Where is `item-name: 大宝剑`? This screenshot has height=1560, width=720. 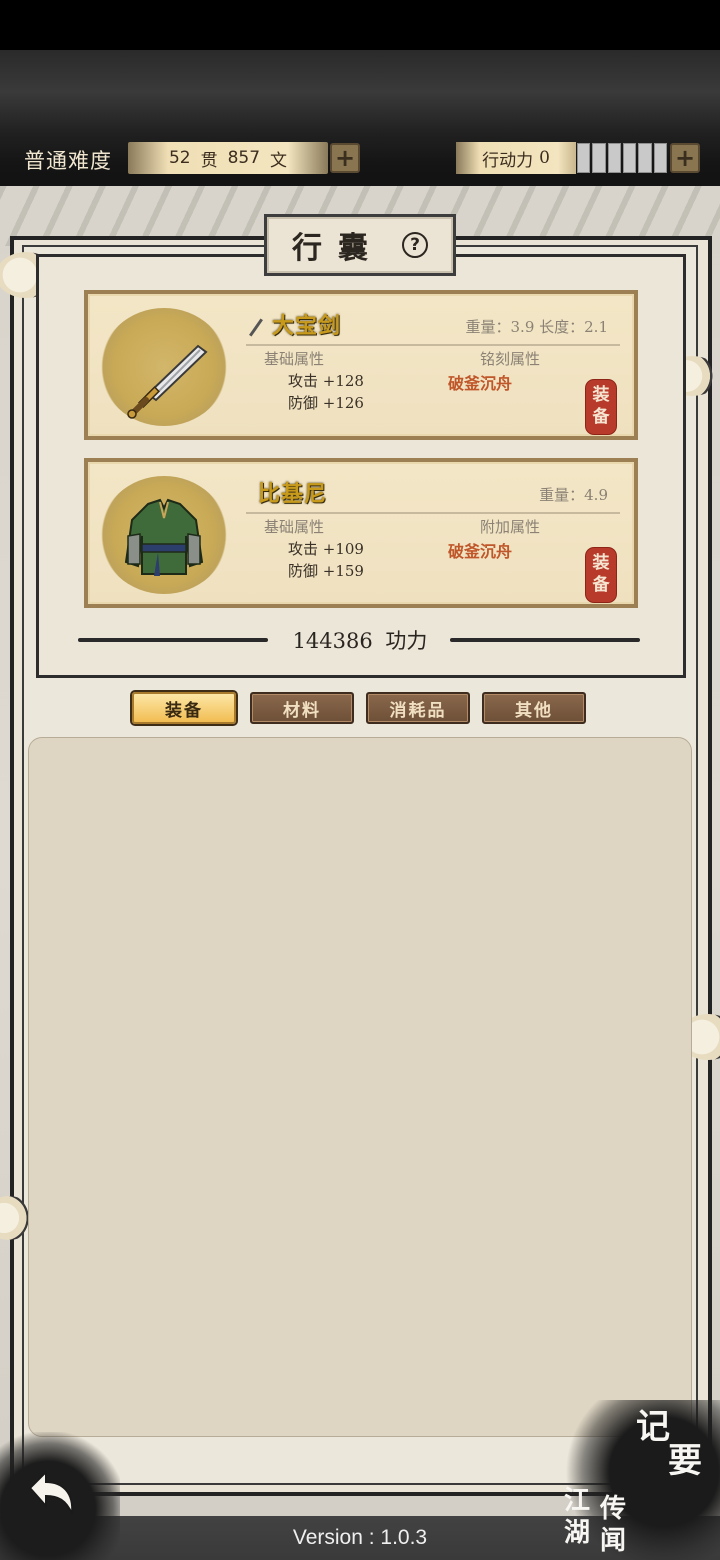
item-name: 大宝剑 is located at coordinates (293, 324).